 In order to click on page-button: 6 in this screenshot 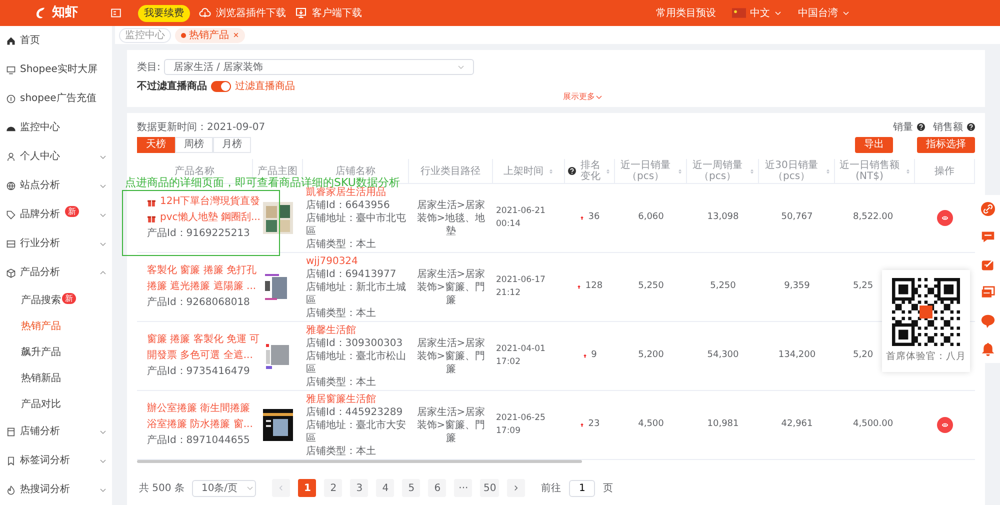, I will do `click(437, 488)`.